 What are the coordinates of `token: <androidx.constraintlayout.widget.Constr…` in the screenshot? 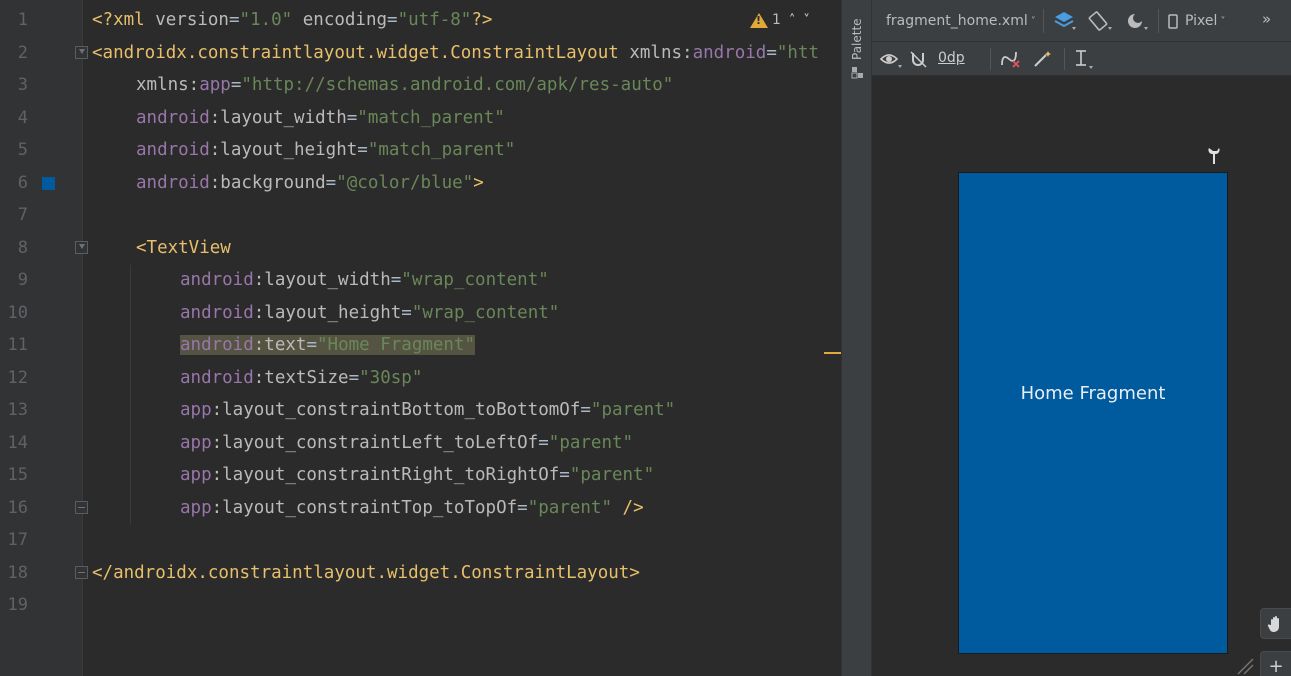 It's located at (361, 53).